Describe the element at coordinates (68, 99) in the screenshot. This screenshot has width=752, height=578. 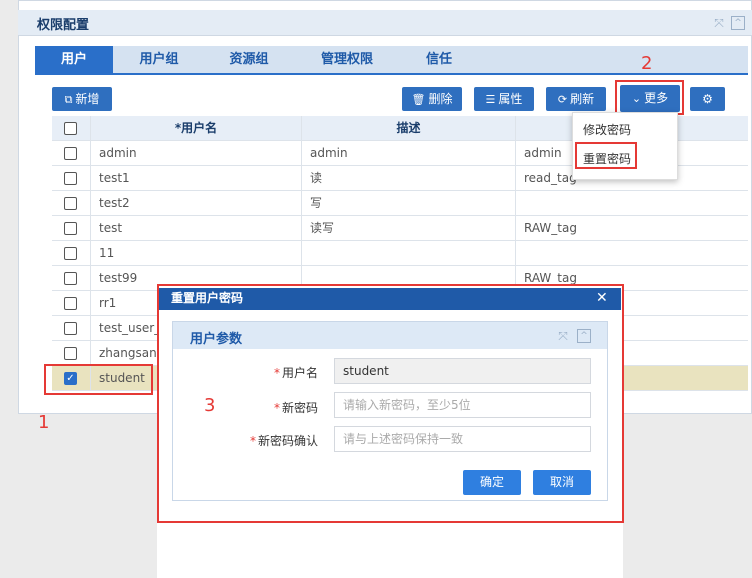
I see `copy-icon: ⧉` at that location.